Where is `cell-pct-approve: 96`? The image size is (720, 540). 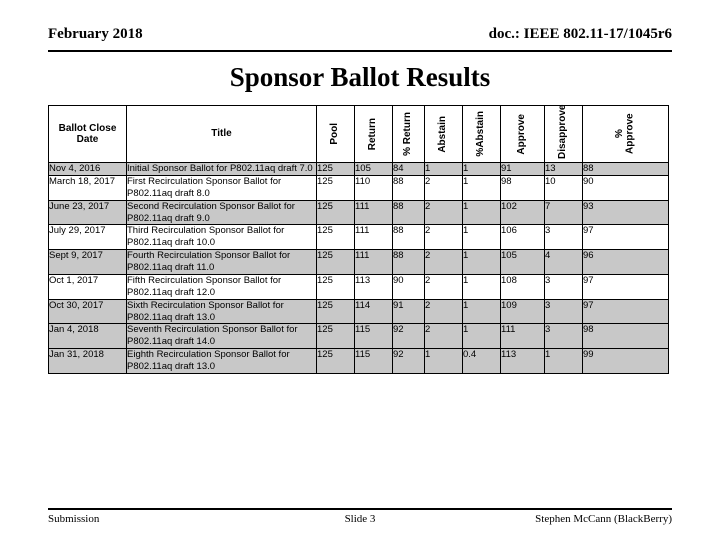 cell-pct-approve: 96 is located at coordinates (625, 262).